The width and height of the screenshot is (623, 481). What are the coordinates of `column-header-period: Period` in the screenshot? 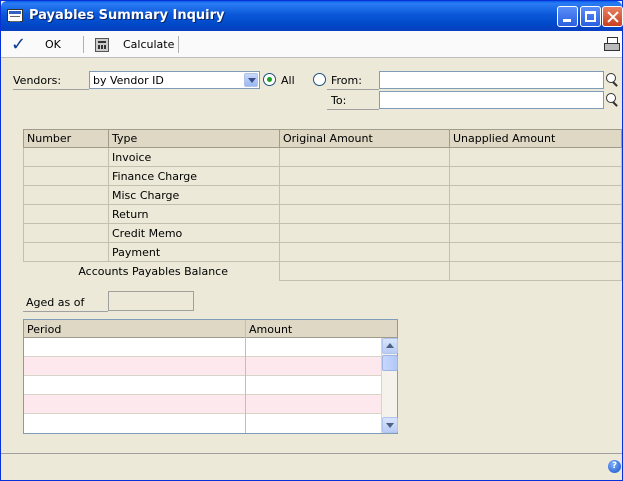 It's located at (44, 329).